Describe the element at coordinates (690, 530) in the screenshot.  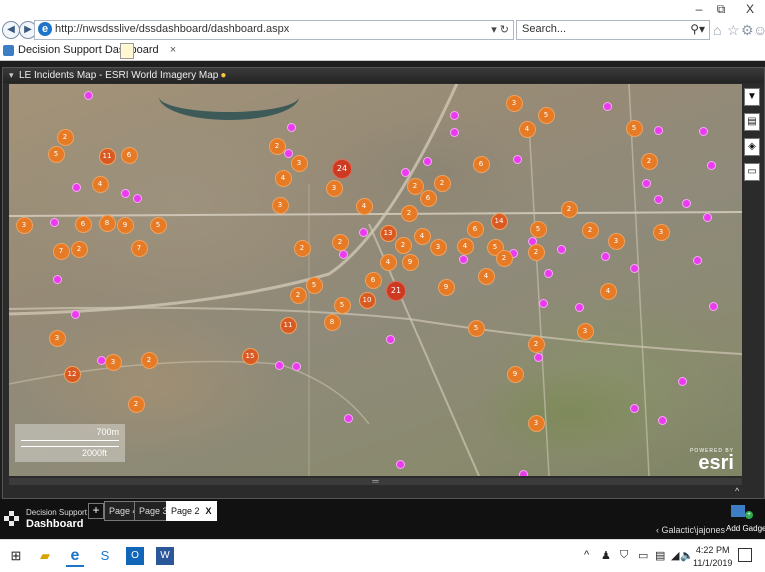
I see `current-user: ‹ Galactic\jajones` at that location.